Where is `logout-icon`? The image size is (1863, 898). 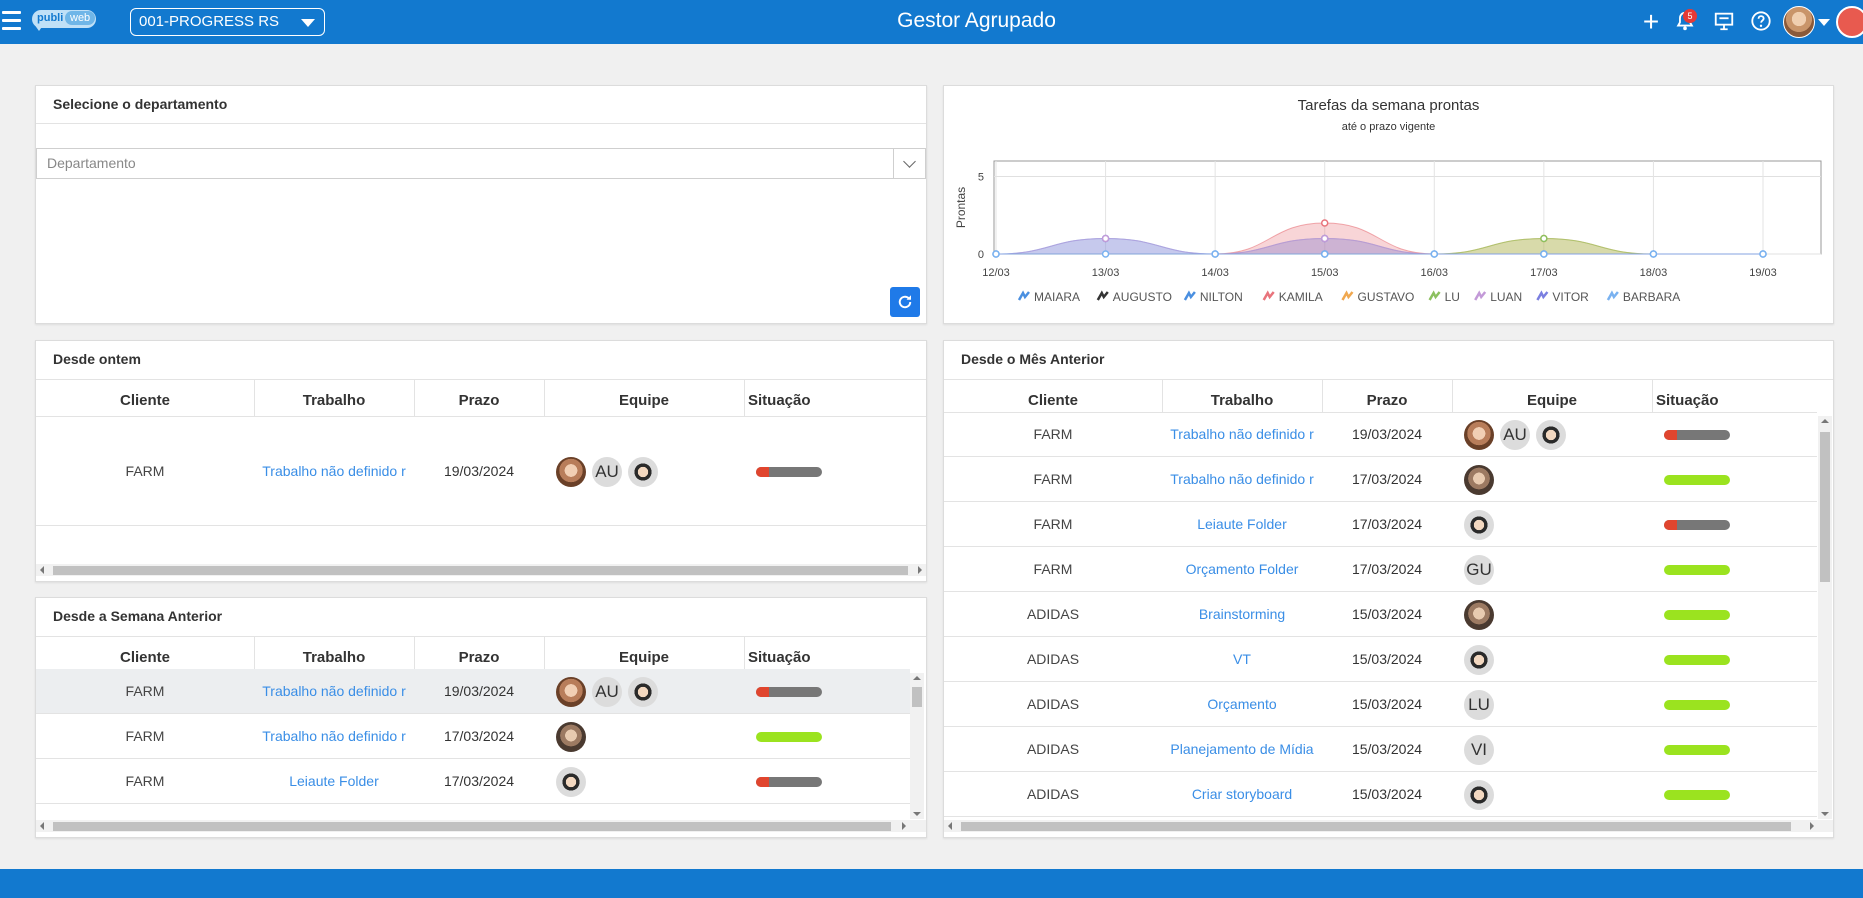 logout-icon is located at coordinates (1849, 22).